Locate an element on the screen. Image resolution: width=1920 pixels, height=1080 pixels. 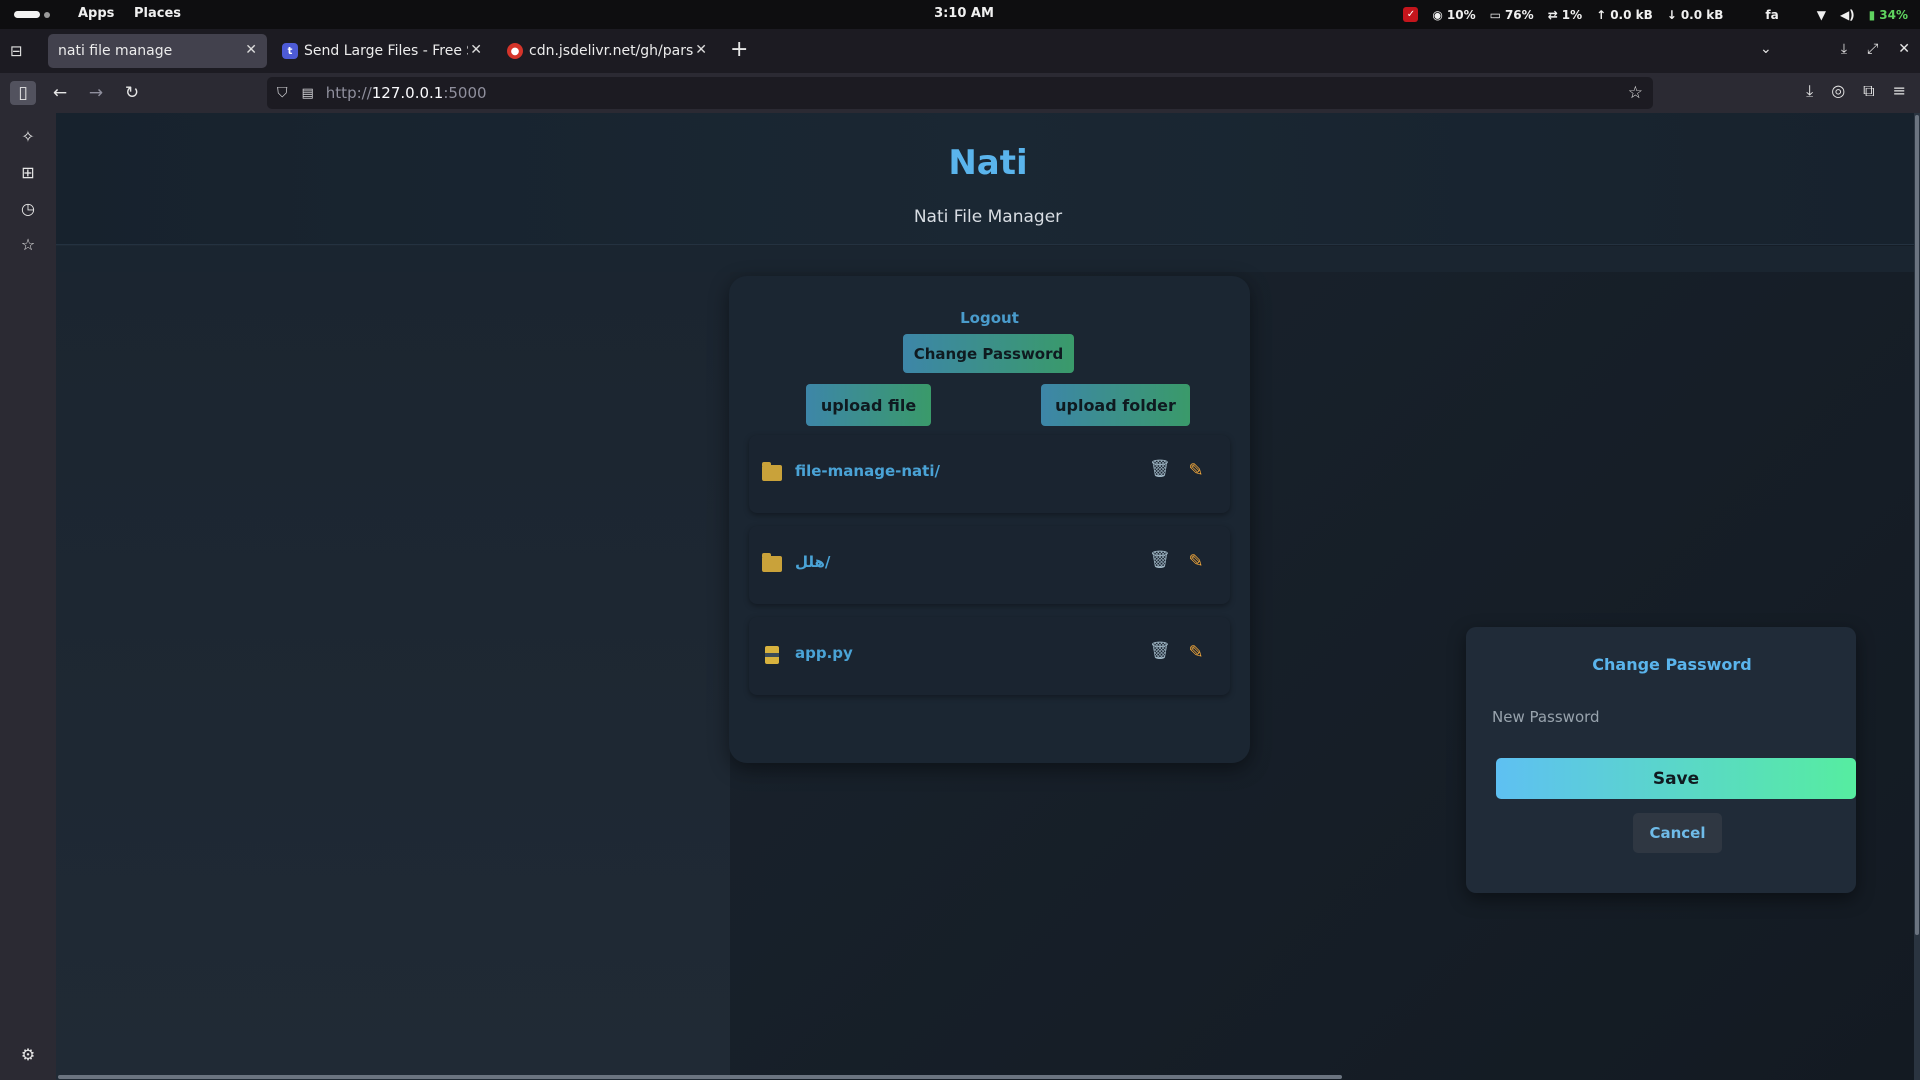
new-tab-button: + is located at coordinates (739, 50).